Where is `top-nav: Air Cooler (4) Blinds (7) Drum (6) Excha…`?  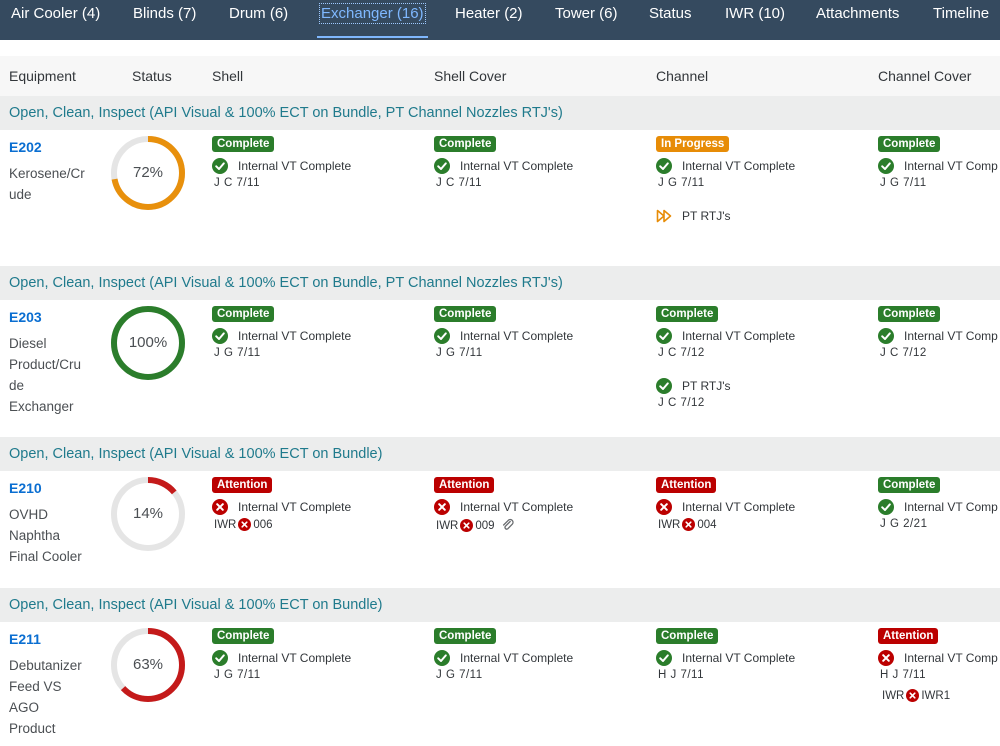 top-nav: Air Cooler (4) Blinds (7) Drum (6) Excha… is located at coordinates (500, 20).